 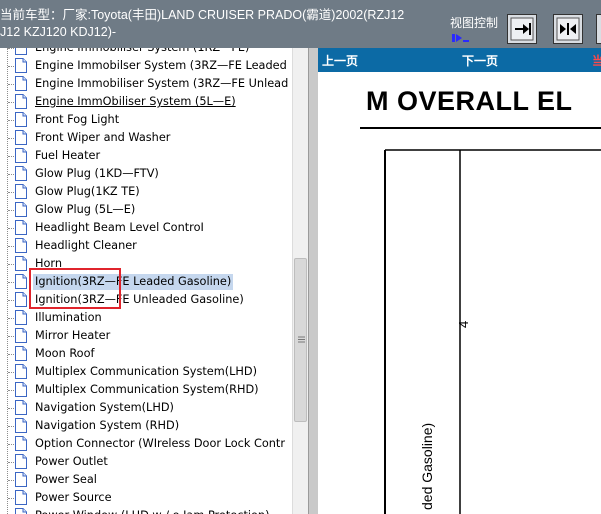 I want to click on tree-item-label: Navigation System (RHD), so click(x=107, y=425).